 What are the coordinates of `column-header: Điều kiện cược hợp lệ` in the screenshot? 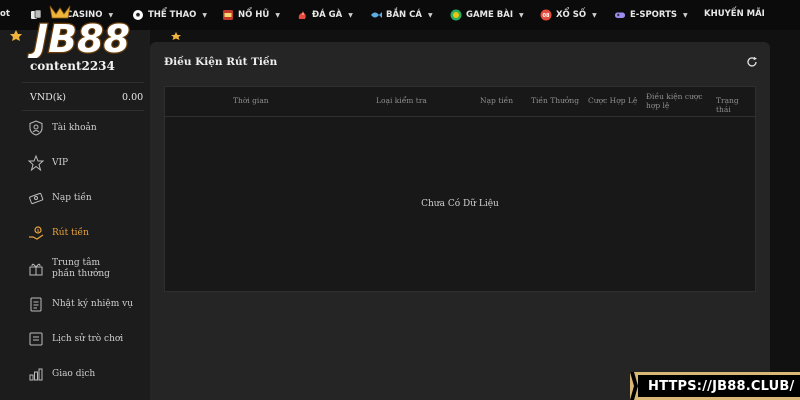 It's located at (674, 101).